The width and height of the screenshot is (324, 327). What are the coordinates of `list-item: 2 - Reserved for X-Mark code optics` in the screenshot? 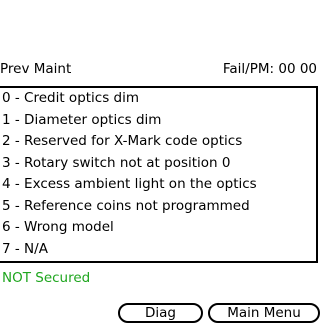 It's located at (159, 142).